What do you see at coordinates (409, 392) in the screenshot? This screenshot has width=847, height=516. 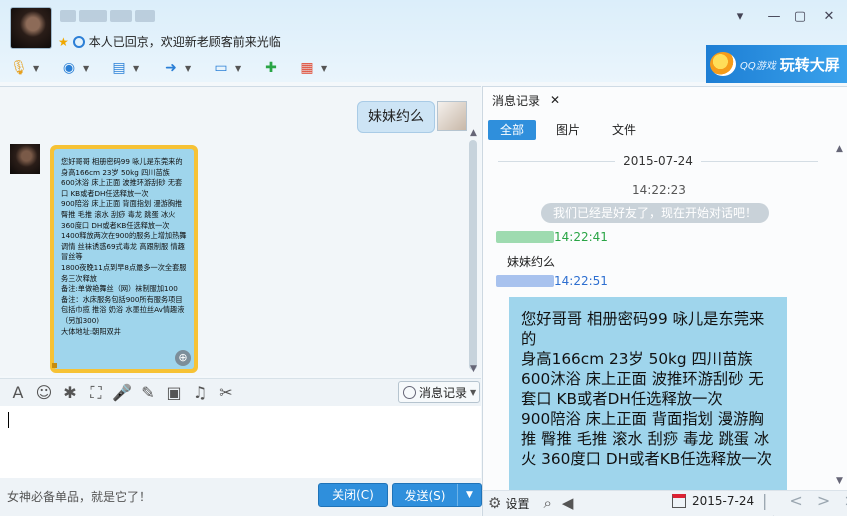 I see `clock-icon` at bounding box center [409, 392].